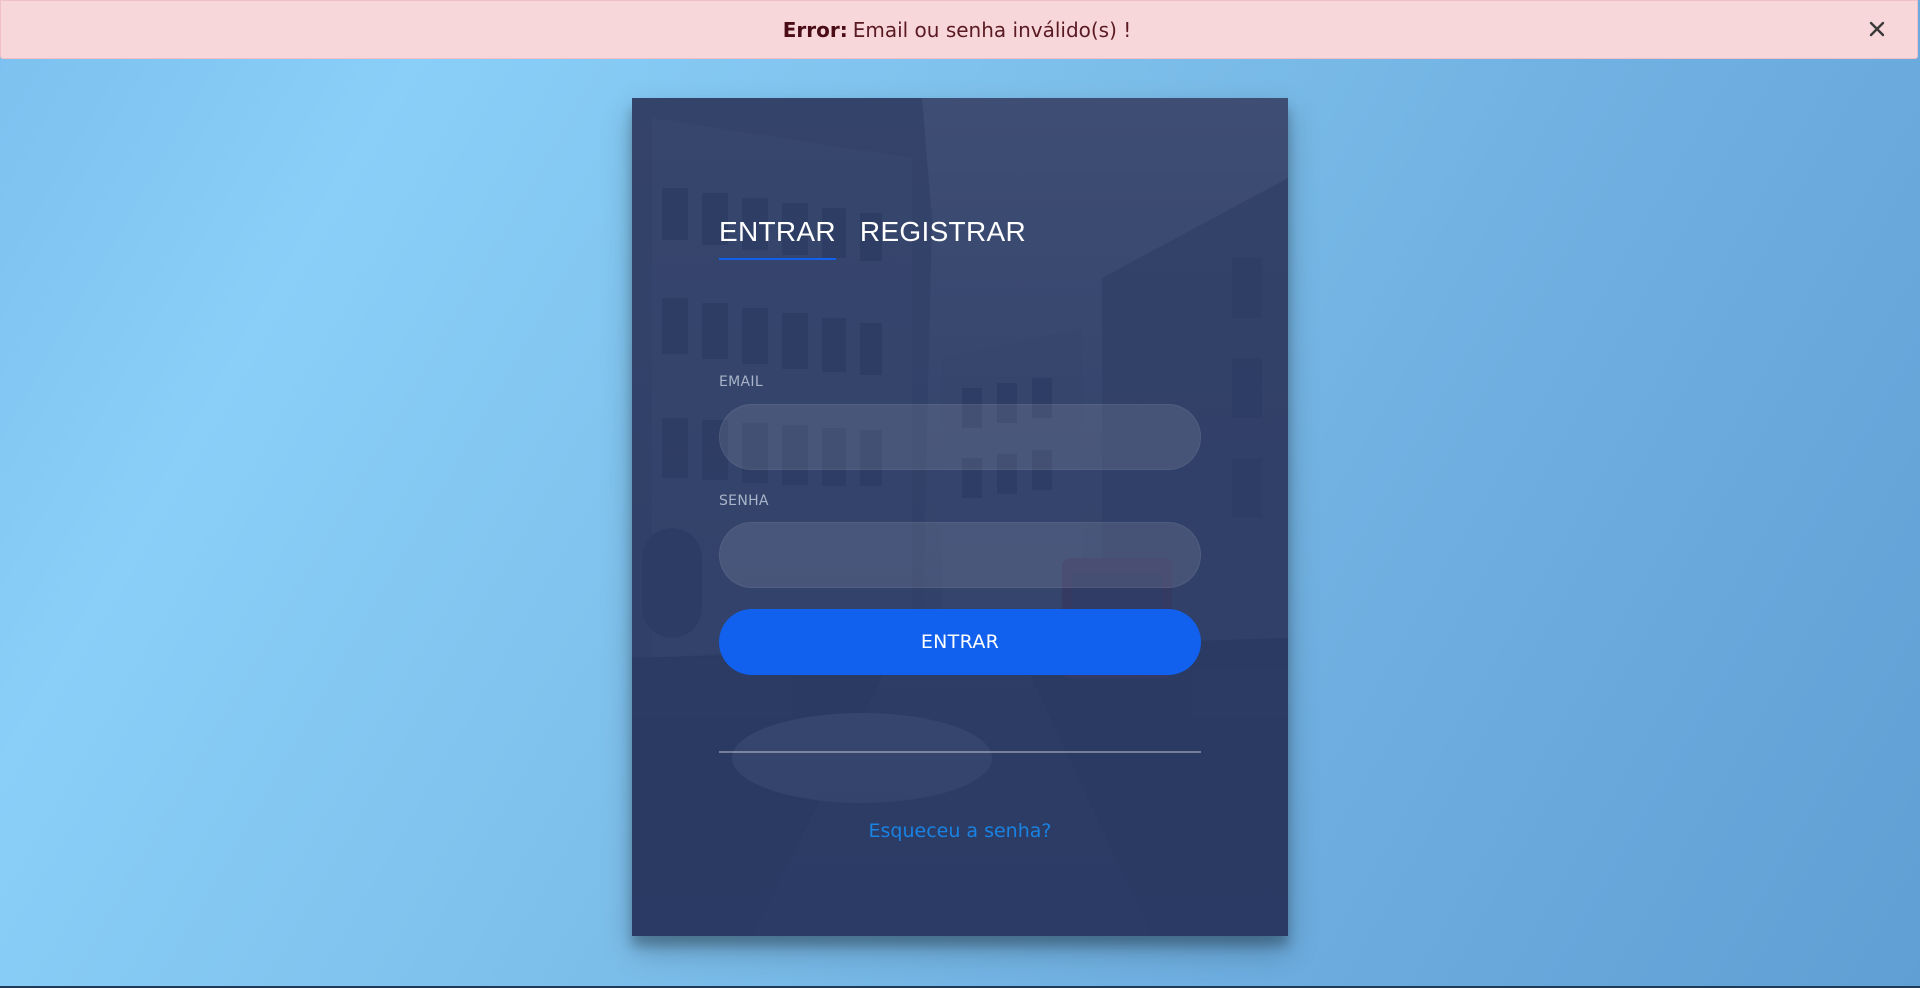 The height and width of the screenshot is (988, 1920). I want to click on tab-registrar: REGISTRAR, so click(943, 238).